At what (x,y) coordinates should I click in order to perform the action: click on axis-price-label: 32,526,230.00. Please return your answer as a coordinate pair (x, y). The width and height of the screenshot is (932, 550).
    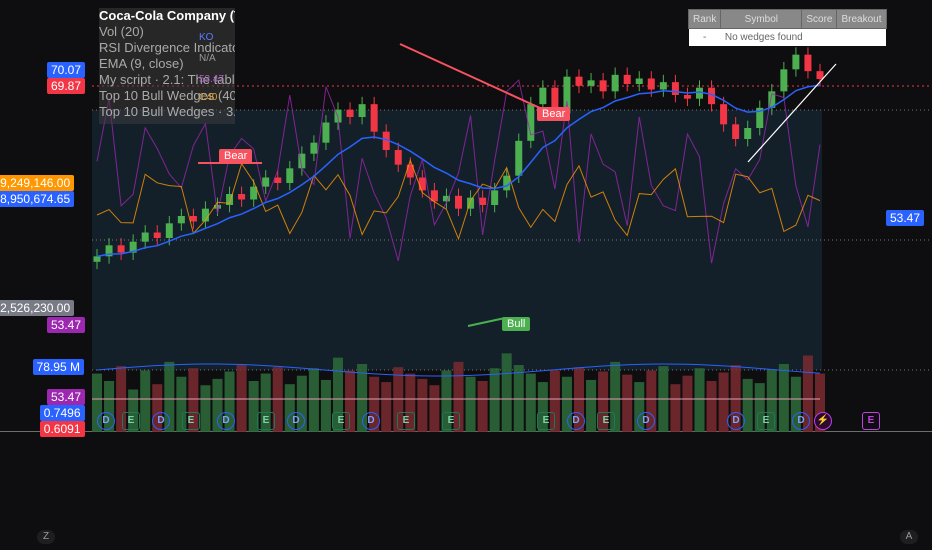
    Looking at the image, I should click on (37, 308).